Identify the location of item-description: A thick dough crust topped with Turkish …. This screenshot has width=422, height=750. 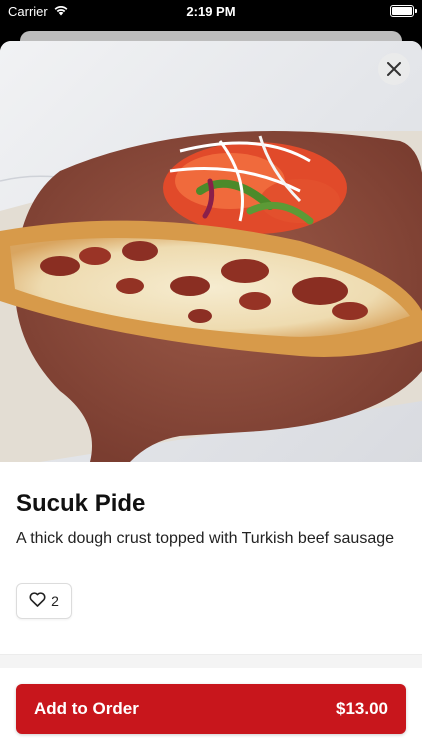
(205, 538).